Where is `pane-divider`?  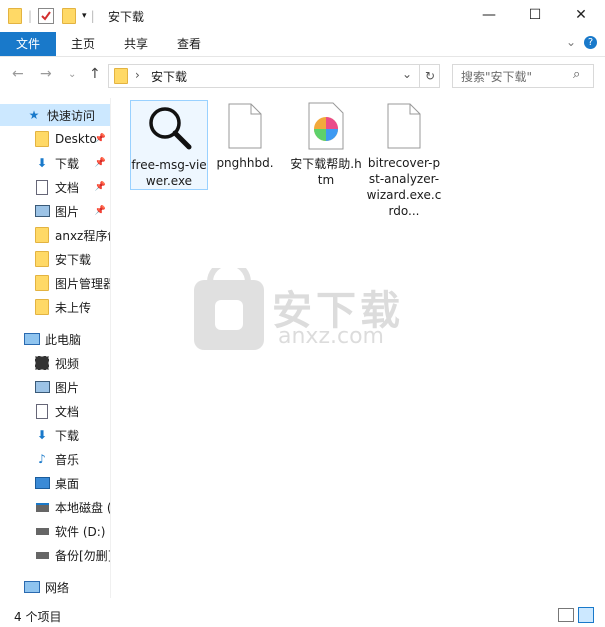 pane-divider is located at coordinates (110, 348).